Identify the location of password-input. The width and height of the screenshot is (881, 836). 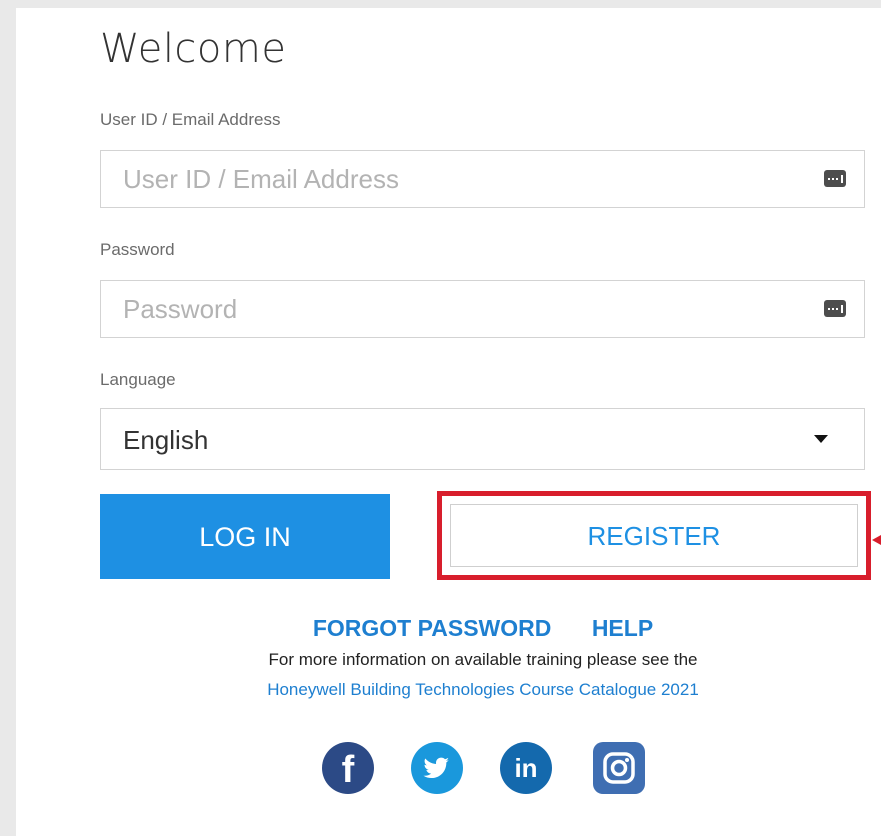
(462, 309).